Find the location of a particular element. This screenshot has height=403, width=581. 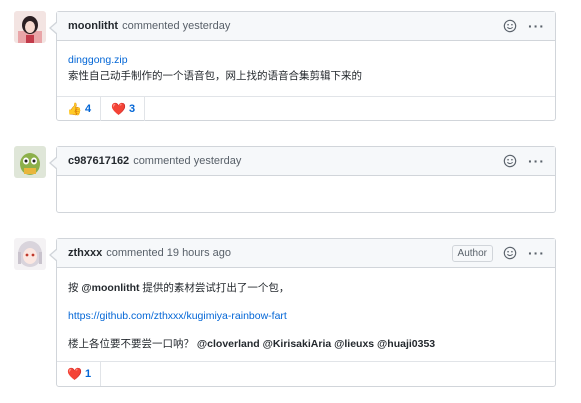

reaction-heart: ❤️ 1 is located at coordinates (79, 374).